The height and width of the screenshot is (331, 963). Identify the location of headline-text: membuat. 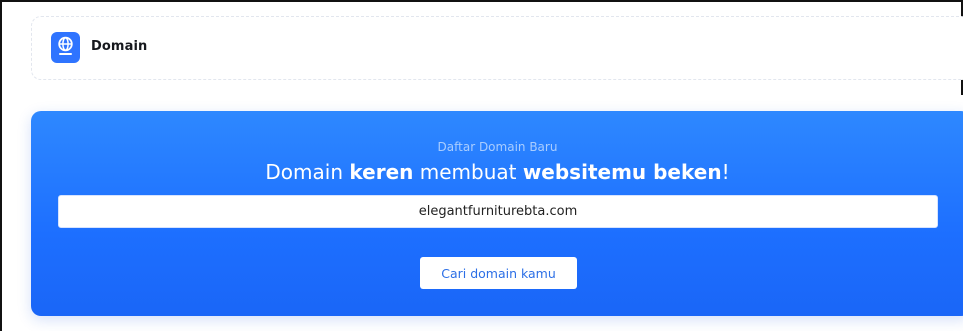
(468, 172).